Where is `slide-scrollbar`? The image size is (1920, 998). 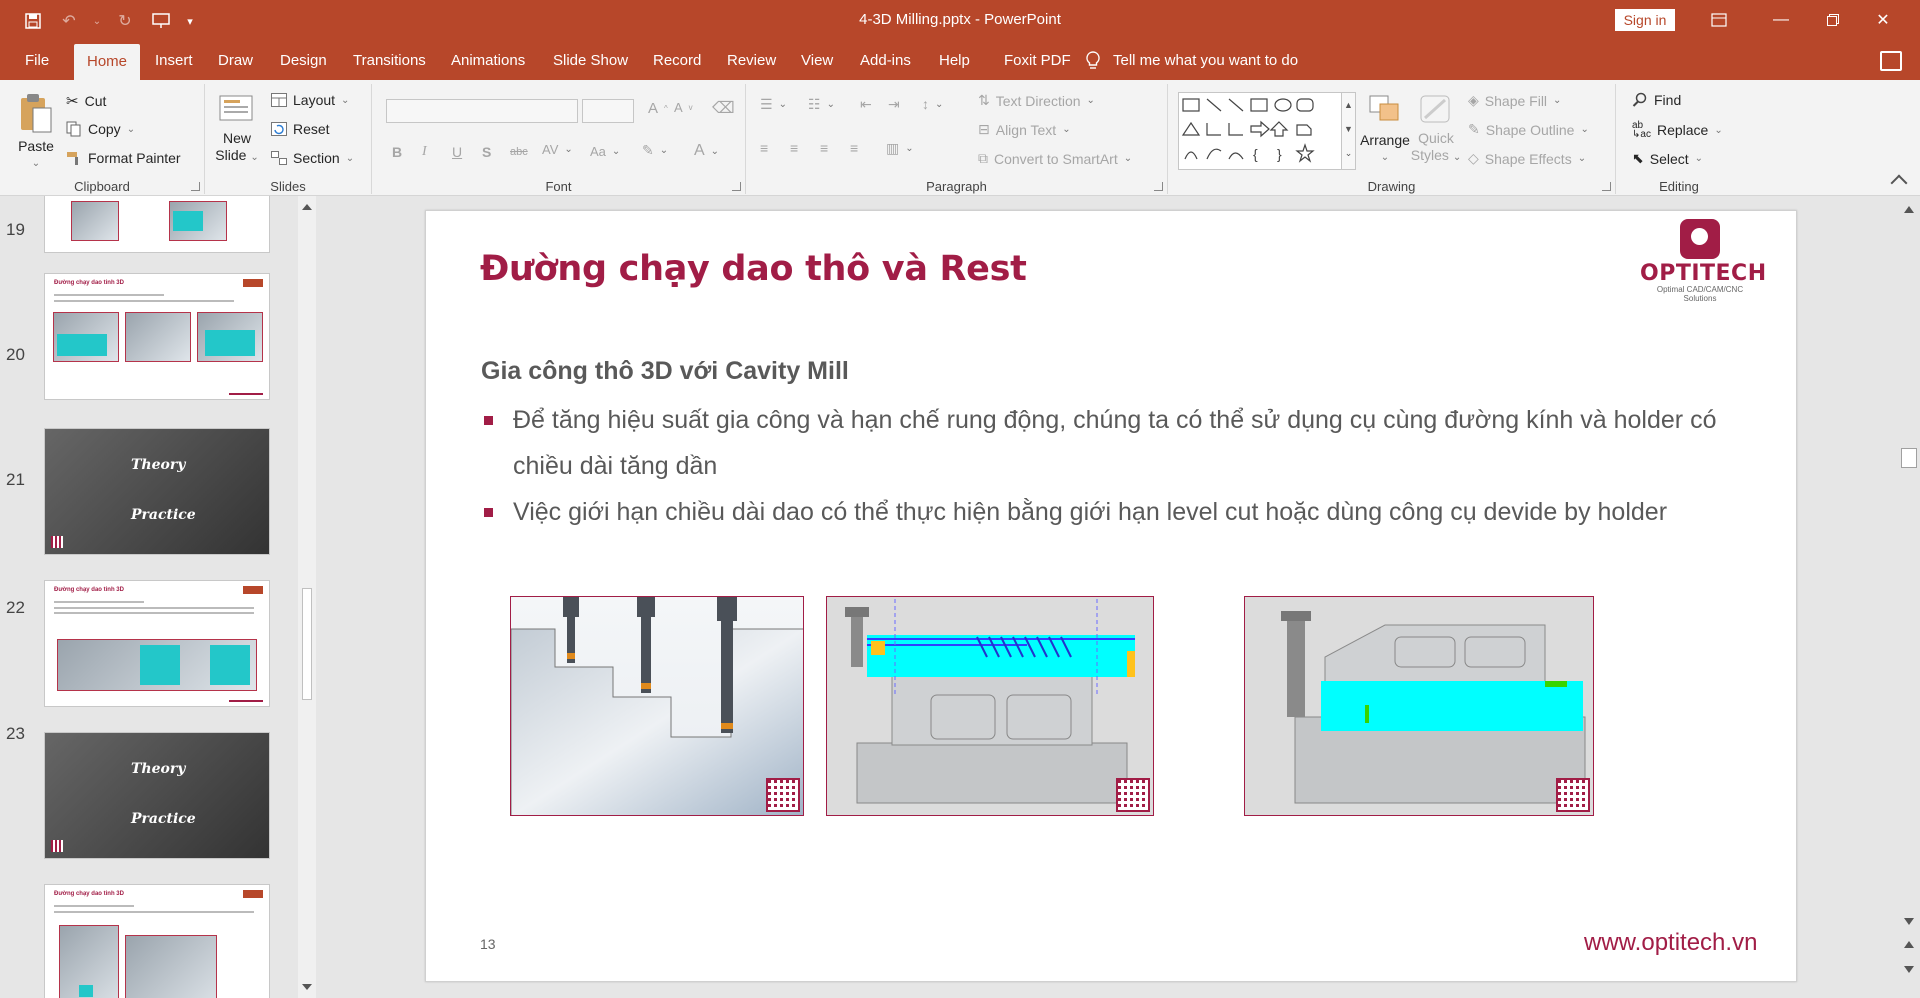
slide-scrollbar is located at coordinates (1909, 597).